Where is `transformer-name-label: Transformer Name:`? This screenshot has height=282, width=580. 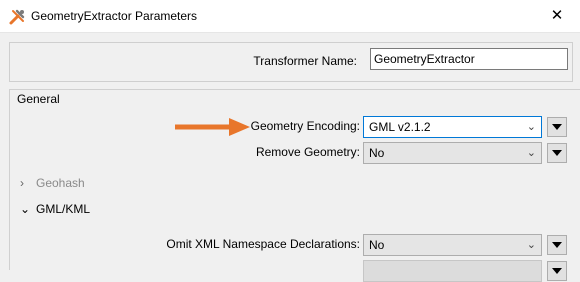 transformer-name-label: Transformer Name: is located at coordinates (305, 61).